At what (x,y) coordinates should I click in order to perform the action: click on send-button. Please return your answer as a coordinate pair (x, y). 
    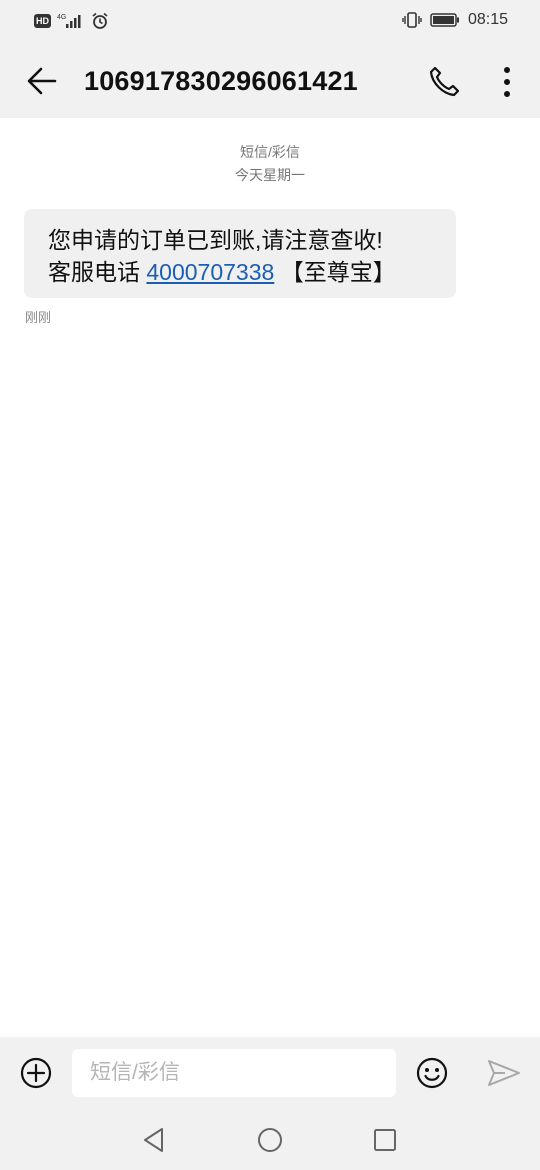
    Looking at the image, I should click on (504, 1073).